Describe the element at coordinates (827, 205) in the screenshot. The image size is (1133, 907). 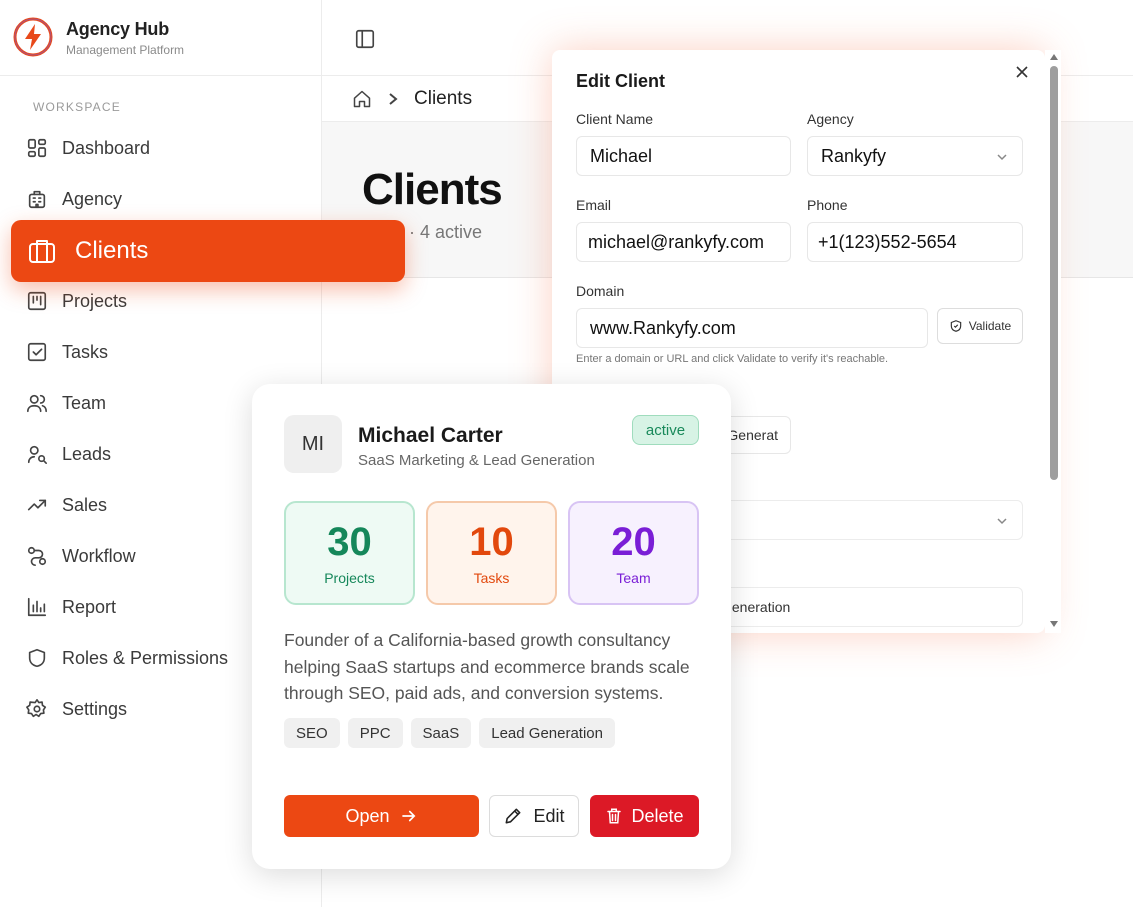
I see `phone-label: Phone` at that location.